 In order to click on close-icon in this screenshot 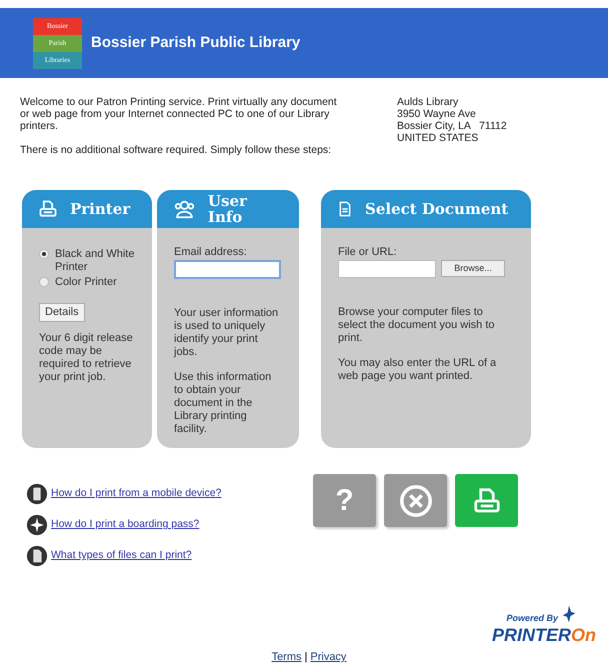, I will do `click(415, 501)`.